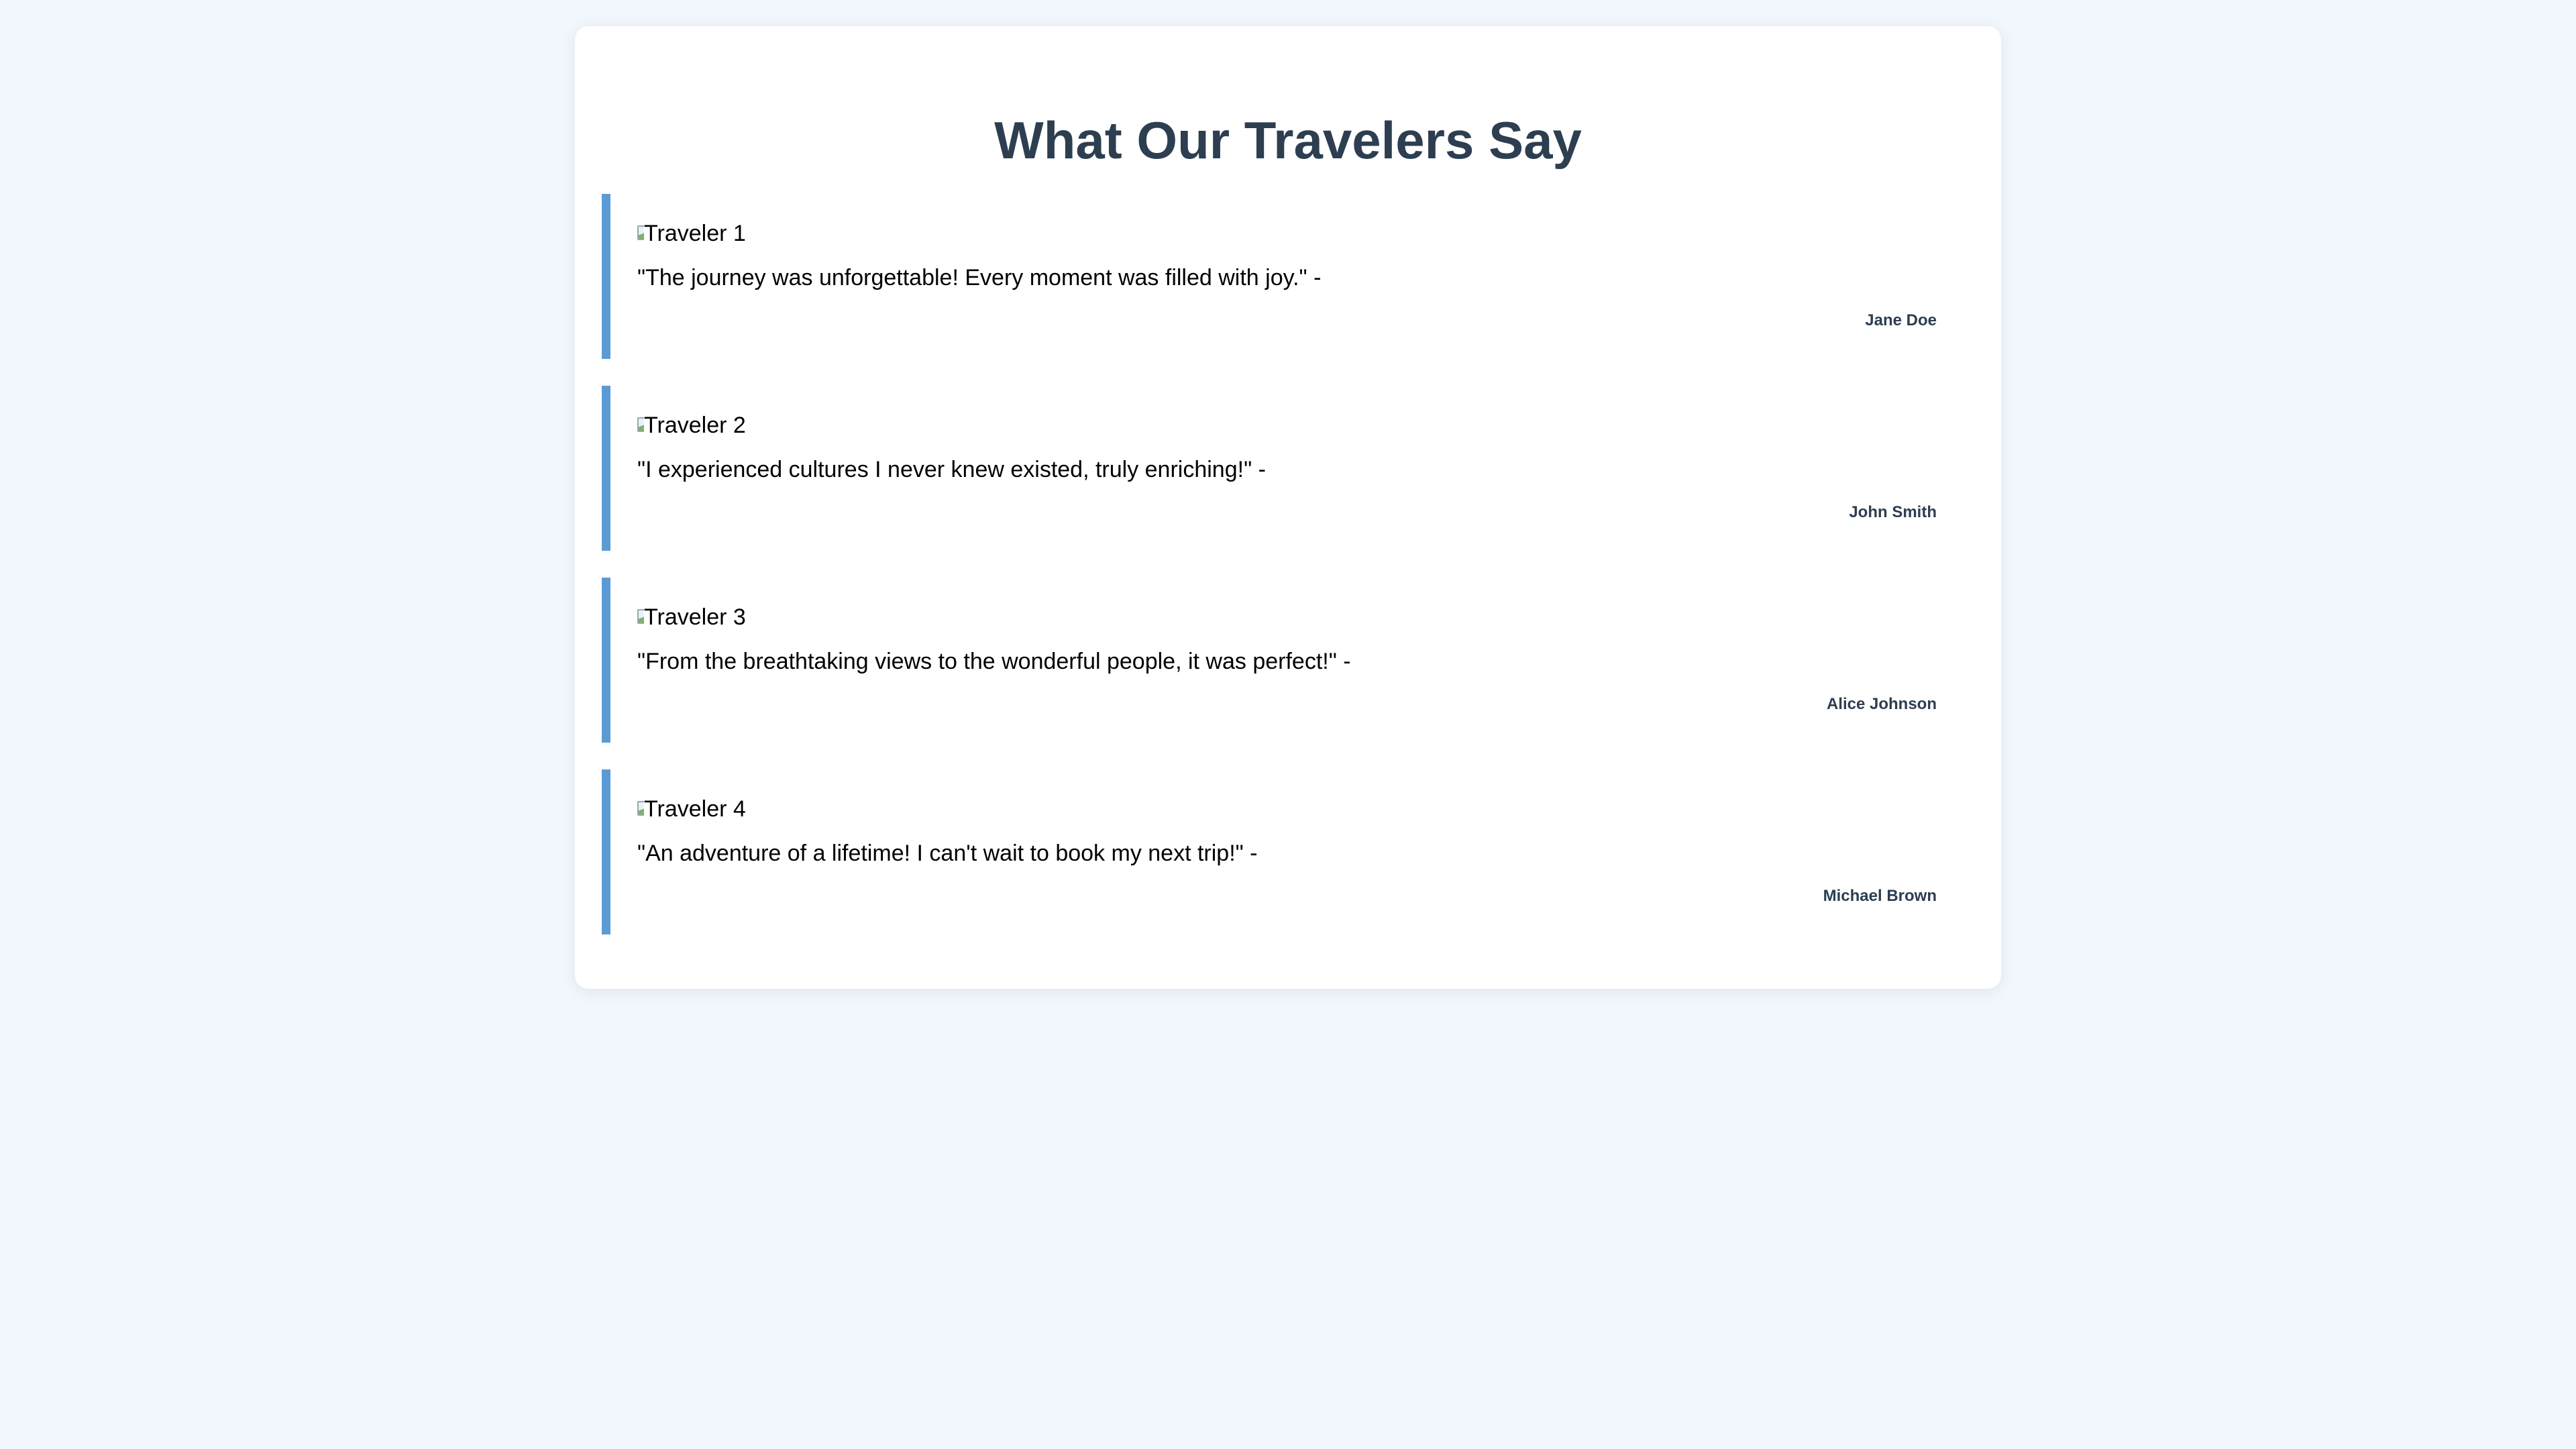 The width and height of the screenshot is (2576, 1449). I want to click on testimonial-author: Michael Brown, so click(1880, 896).